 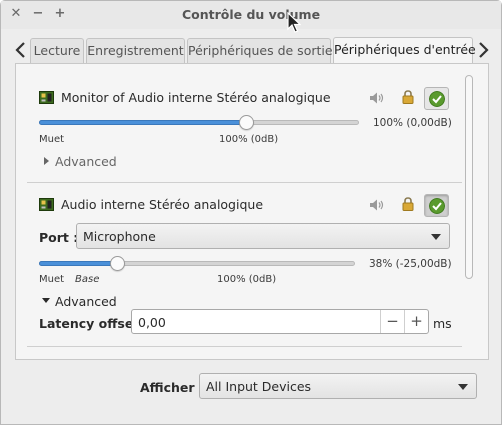 What do you see at coordinates (46, 300) in the screenshot?
I see `expand-down-icon` at bounding box center [46, 300].